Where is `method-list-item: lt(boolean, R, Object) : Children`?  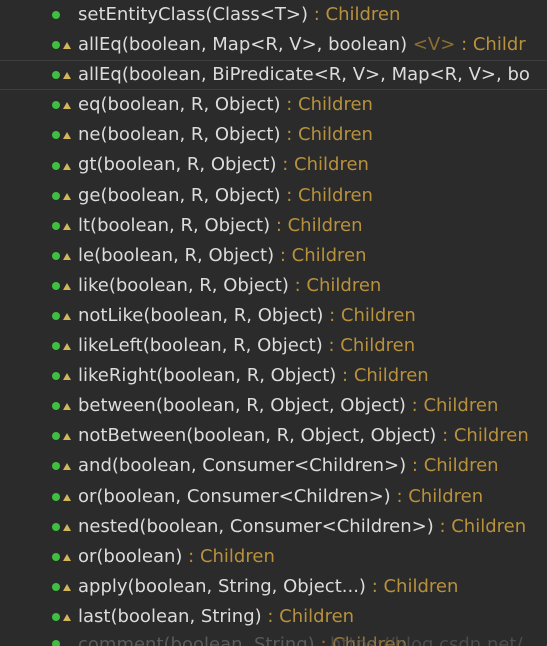 method-list-item: lt(boolean, R, Object) : Children is located at coordinates (273, 226).